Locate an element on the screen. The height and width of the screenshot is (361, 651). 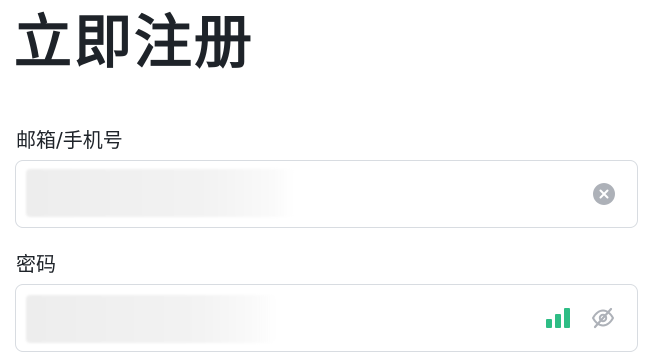
eye-off-icon is located at coordinates (603, 318).